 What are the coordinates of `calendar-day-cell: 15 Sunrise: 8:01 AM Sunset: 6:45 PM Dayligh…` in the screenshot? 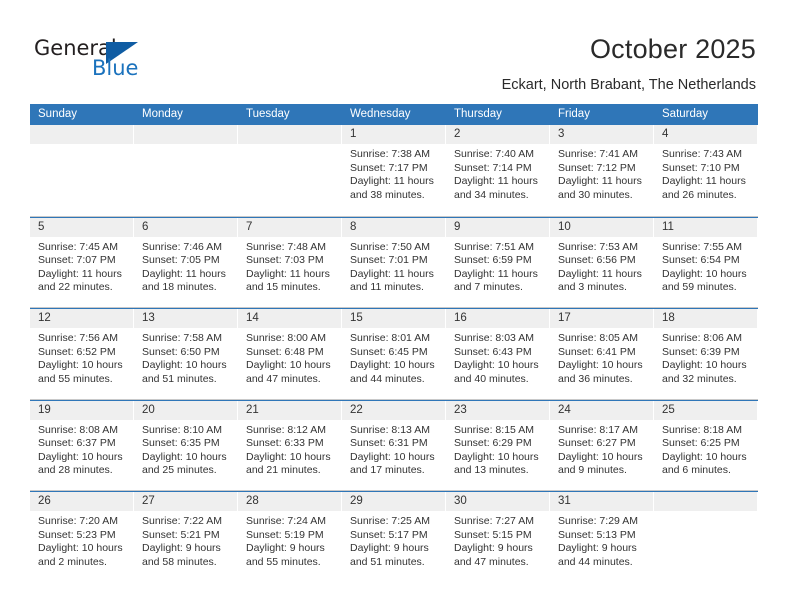 It's located at (394, 354).